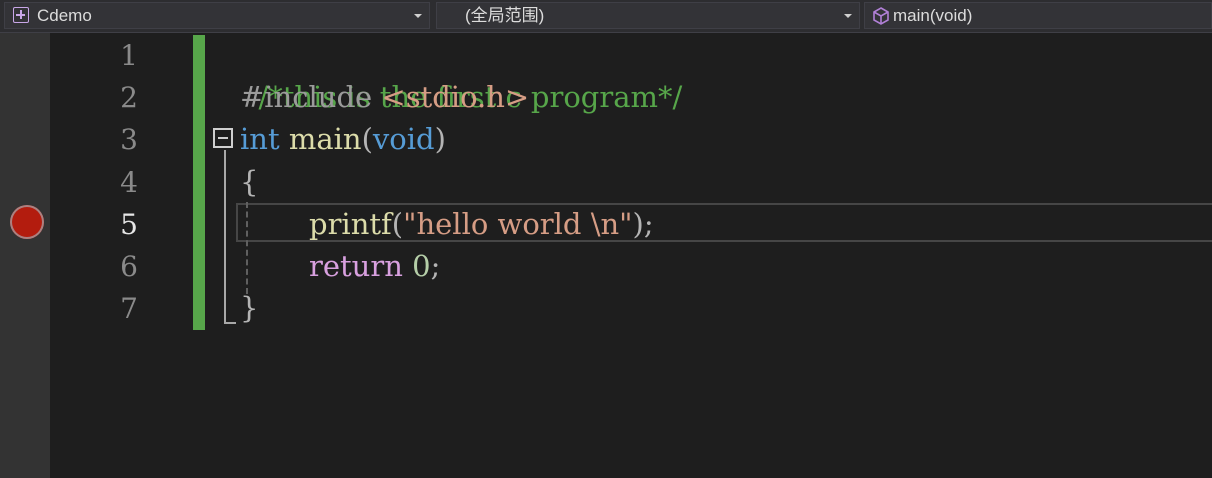 Image resolution: width=1212 pixels, height=478 pixels. What do you see at coordinates (129, 139) in the screenshot?
I see `line-number: 3` at bounding box center [129, 139].